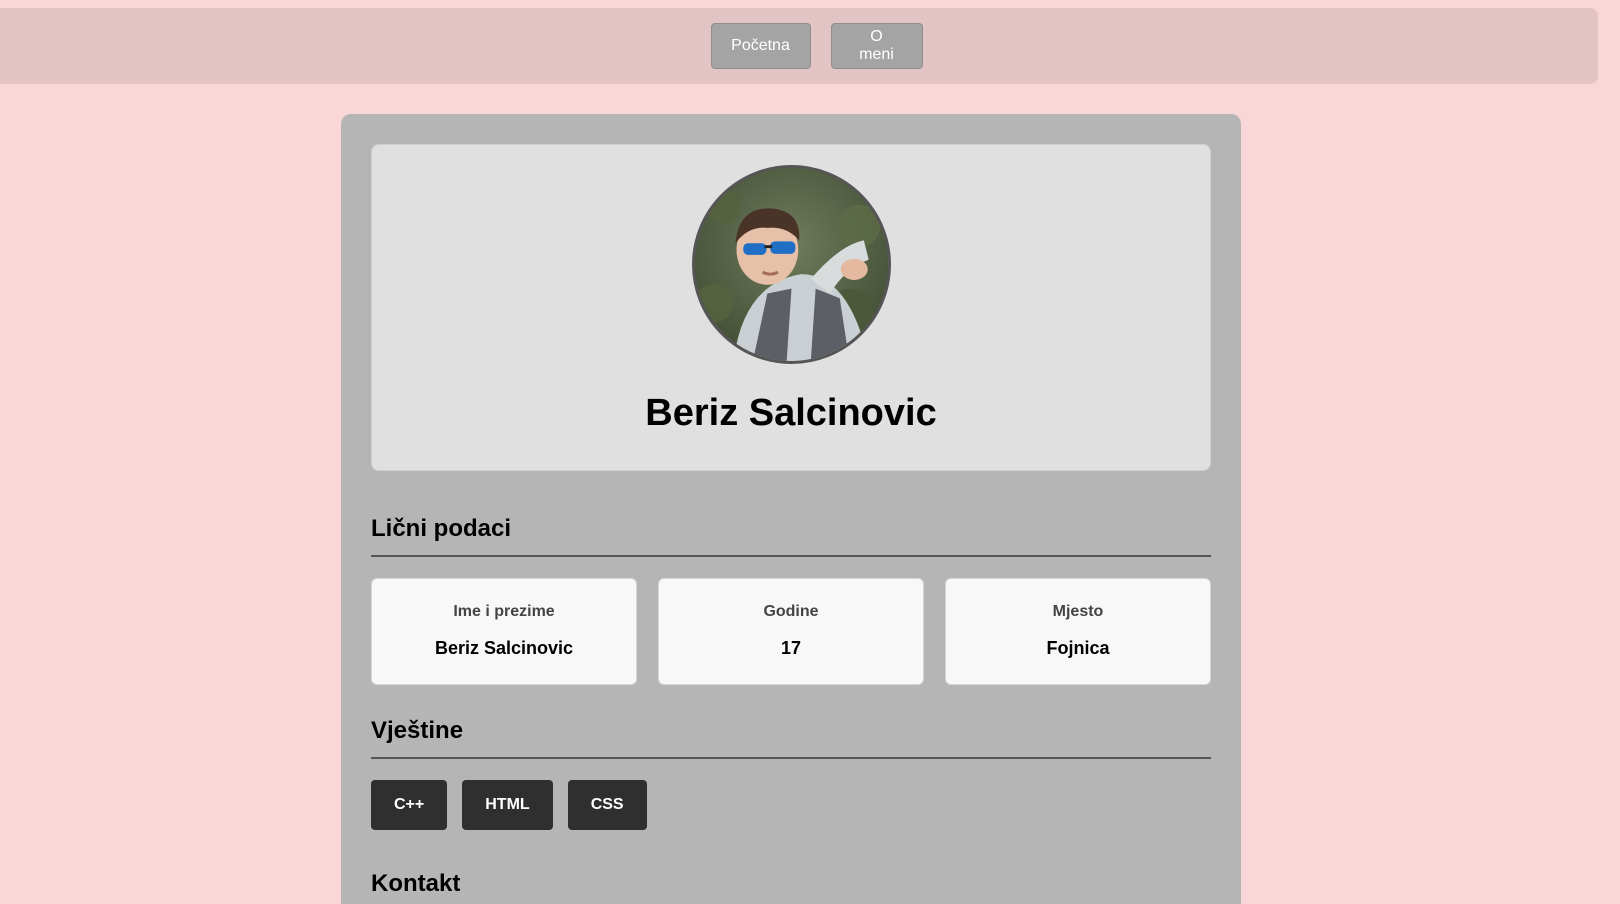  Describe the element at coordinates (504, 648) in the screenshot. I see `info-value: Beriz Salcinovic` at that location.